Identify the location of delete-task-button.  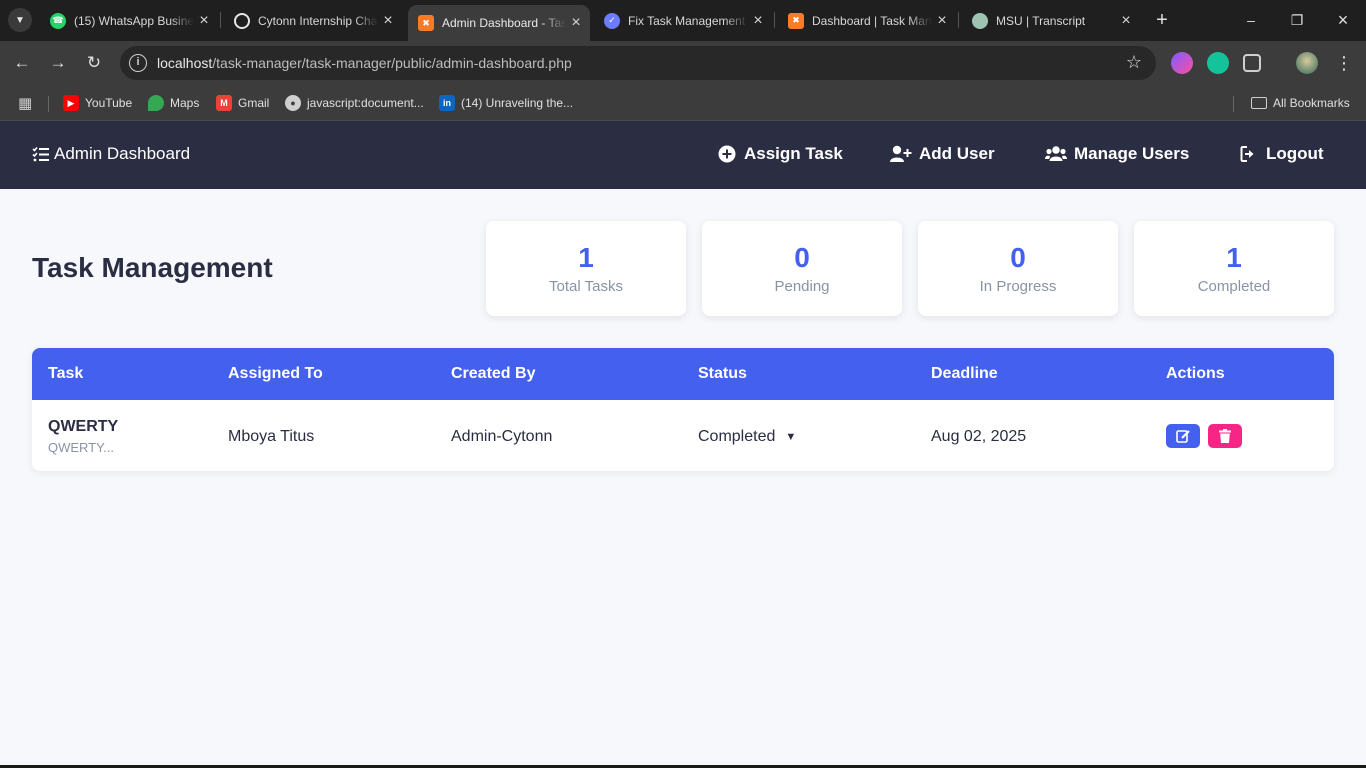
(1225, 436).